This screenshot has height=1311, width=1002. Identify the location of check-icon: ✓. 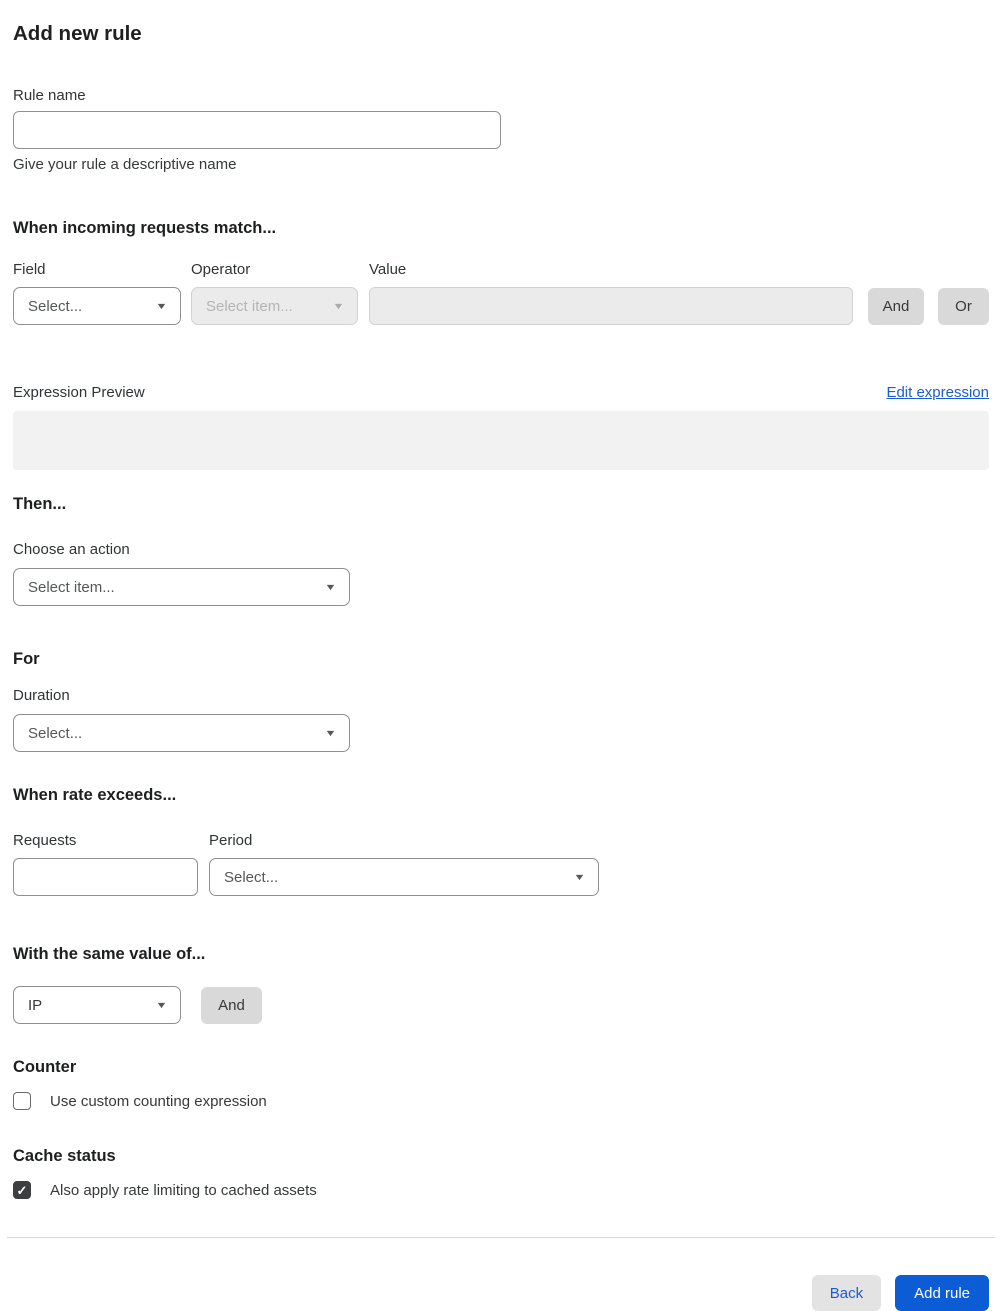
(22, 1190).